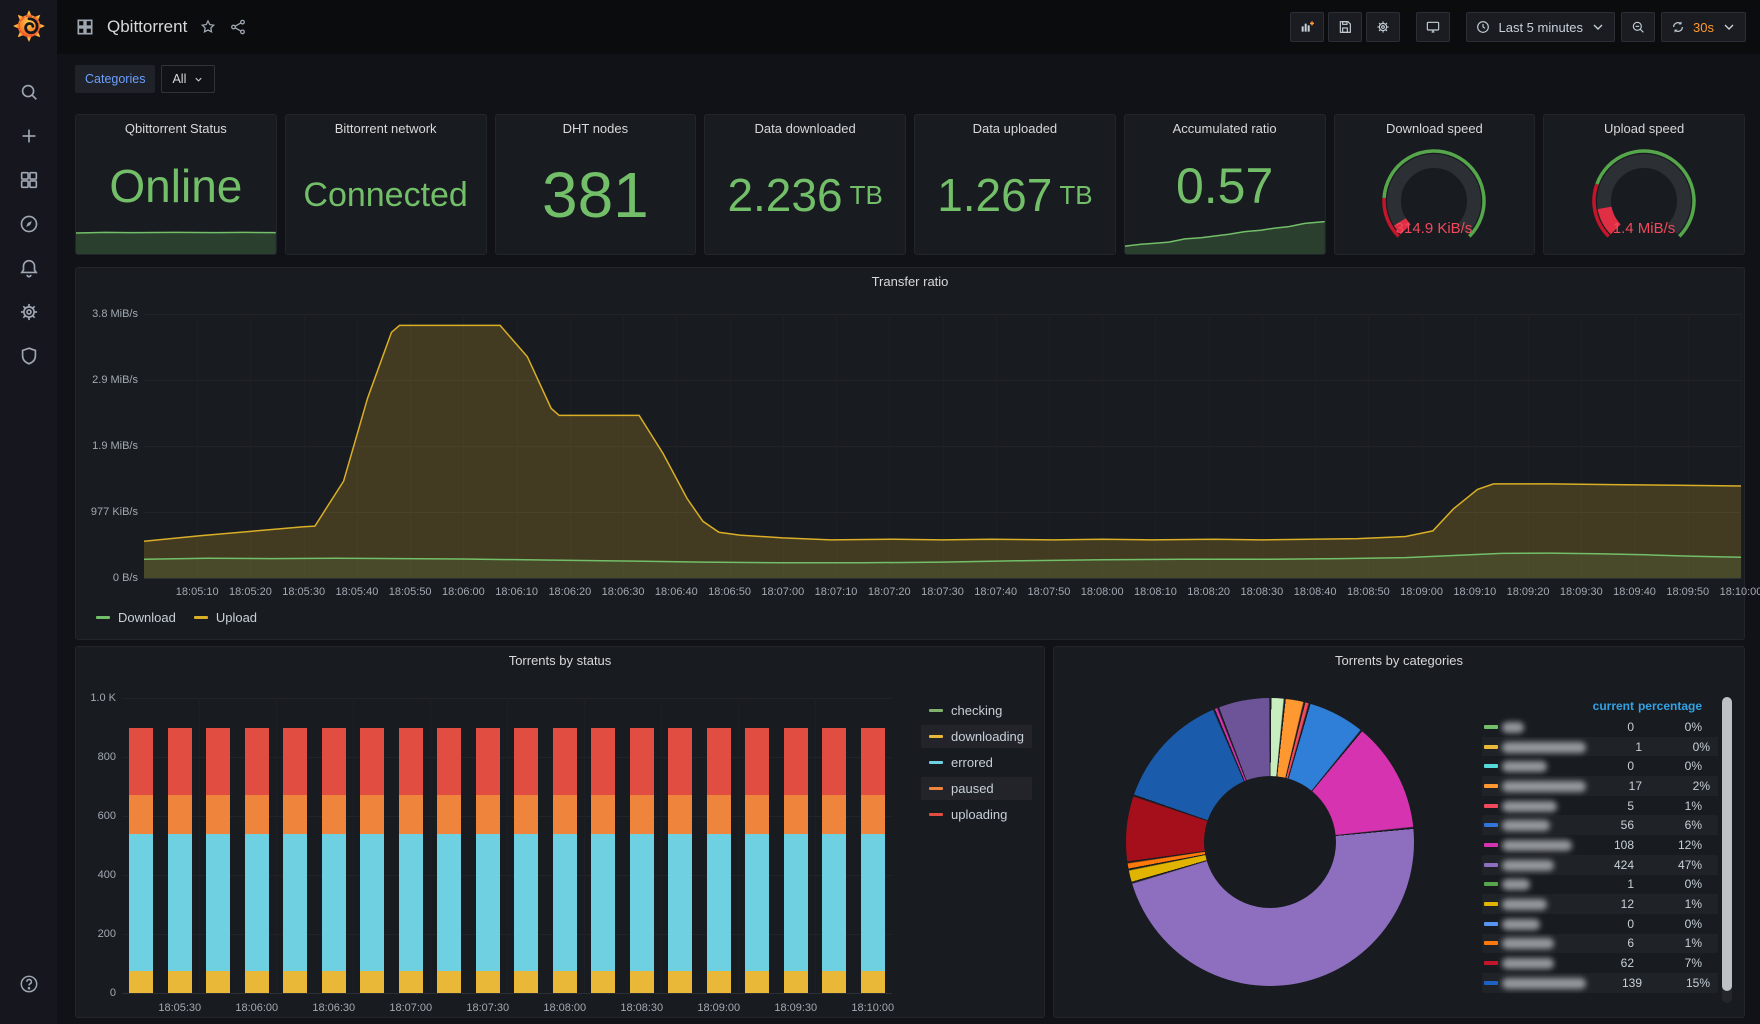 Image resolution: width=1760 pixels, height=1024 pixels. I want to click on grafana-logo, so click(28, 26).